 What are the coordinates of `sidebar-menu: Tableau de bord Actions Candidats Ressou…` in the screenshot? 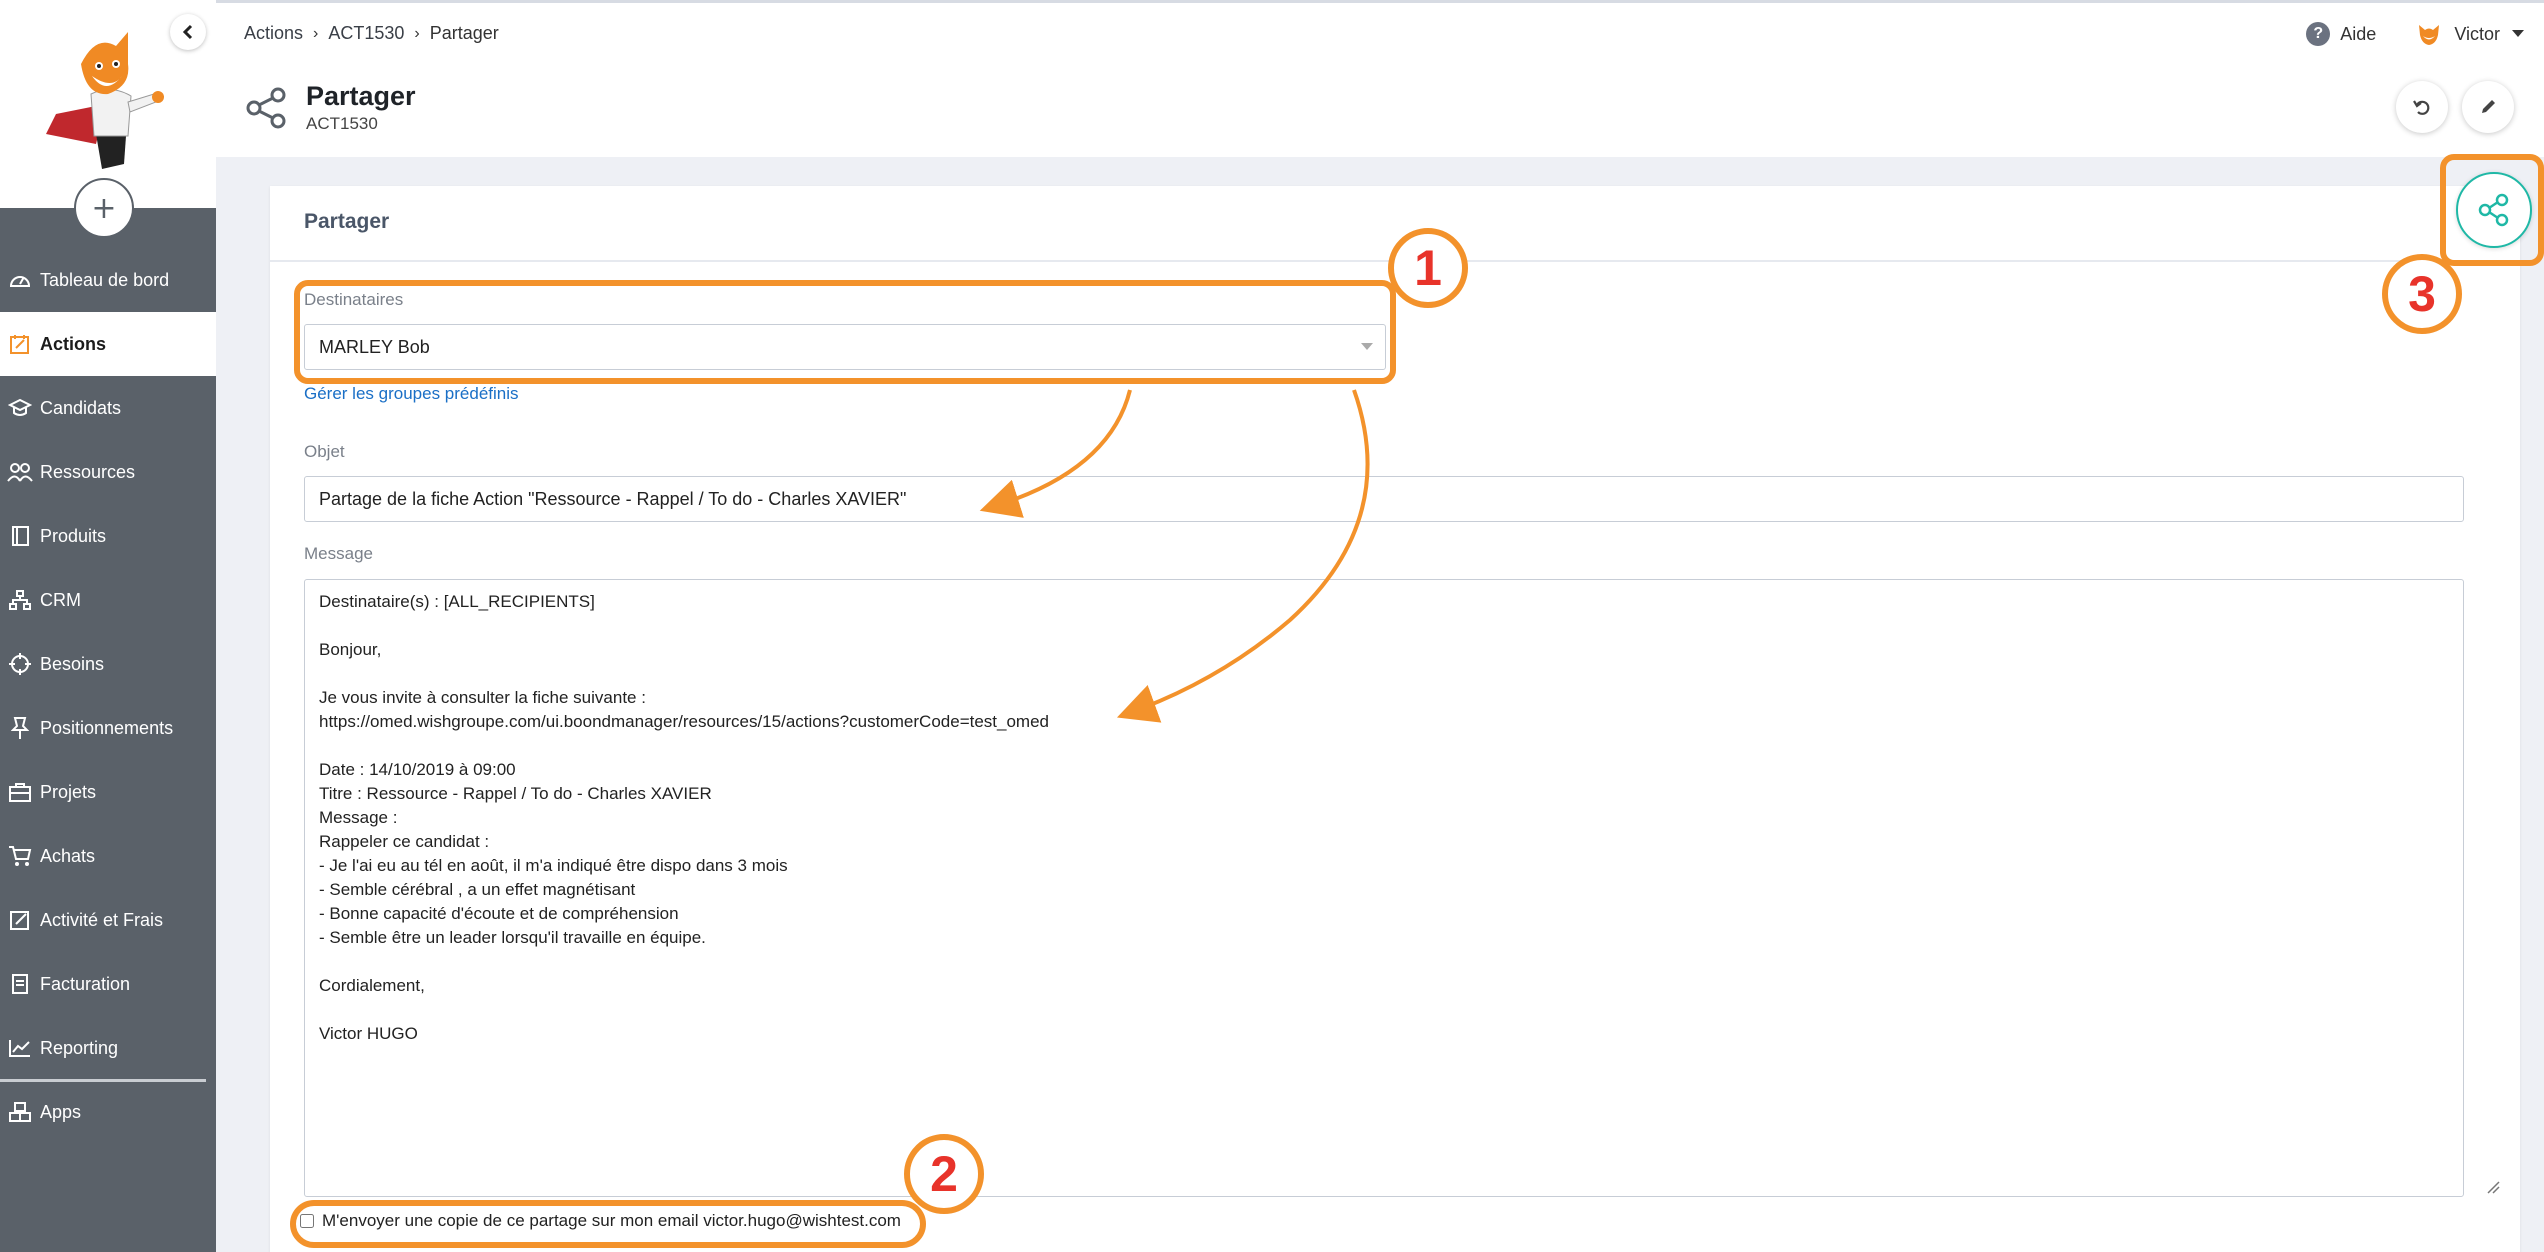 It's located at (108, 696).